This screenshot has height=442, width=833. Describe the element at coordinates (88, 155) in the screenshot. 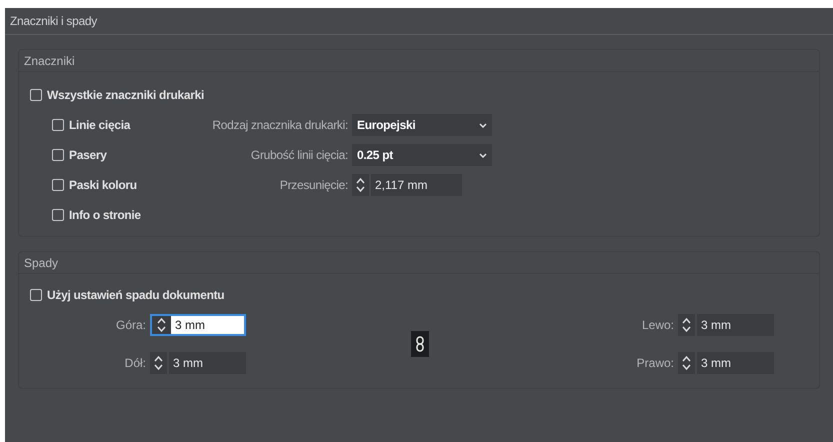

I see `checkbox-label: Pasery` at that location.